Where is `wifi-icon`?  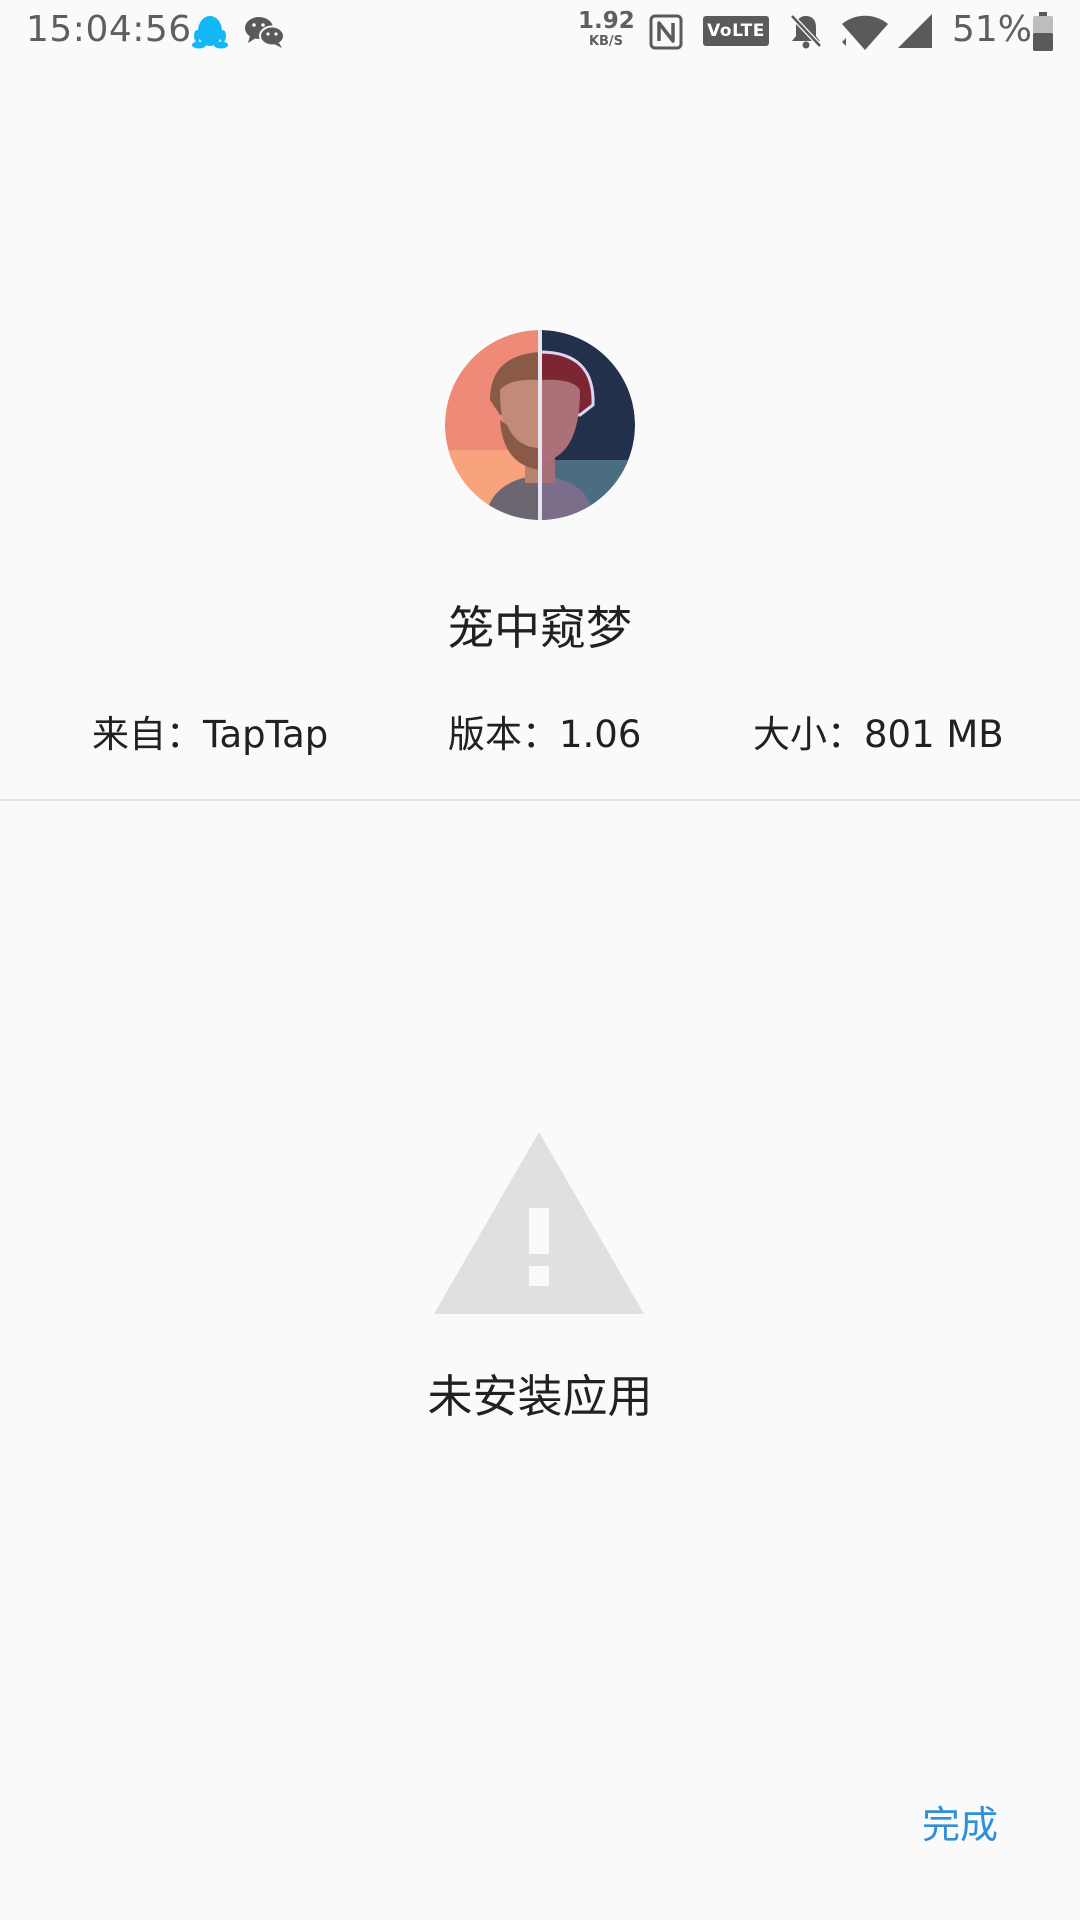
wifi-icon is located at coordinates (865, 32).